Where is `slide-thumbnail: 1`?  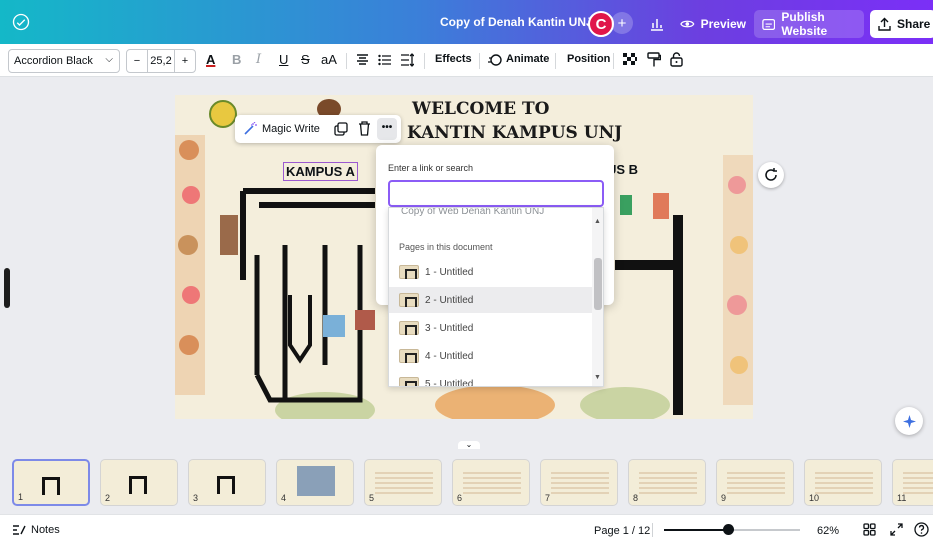 slide-thumbnail: 1 is located at coordinates (51, 482).